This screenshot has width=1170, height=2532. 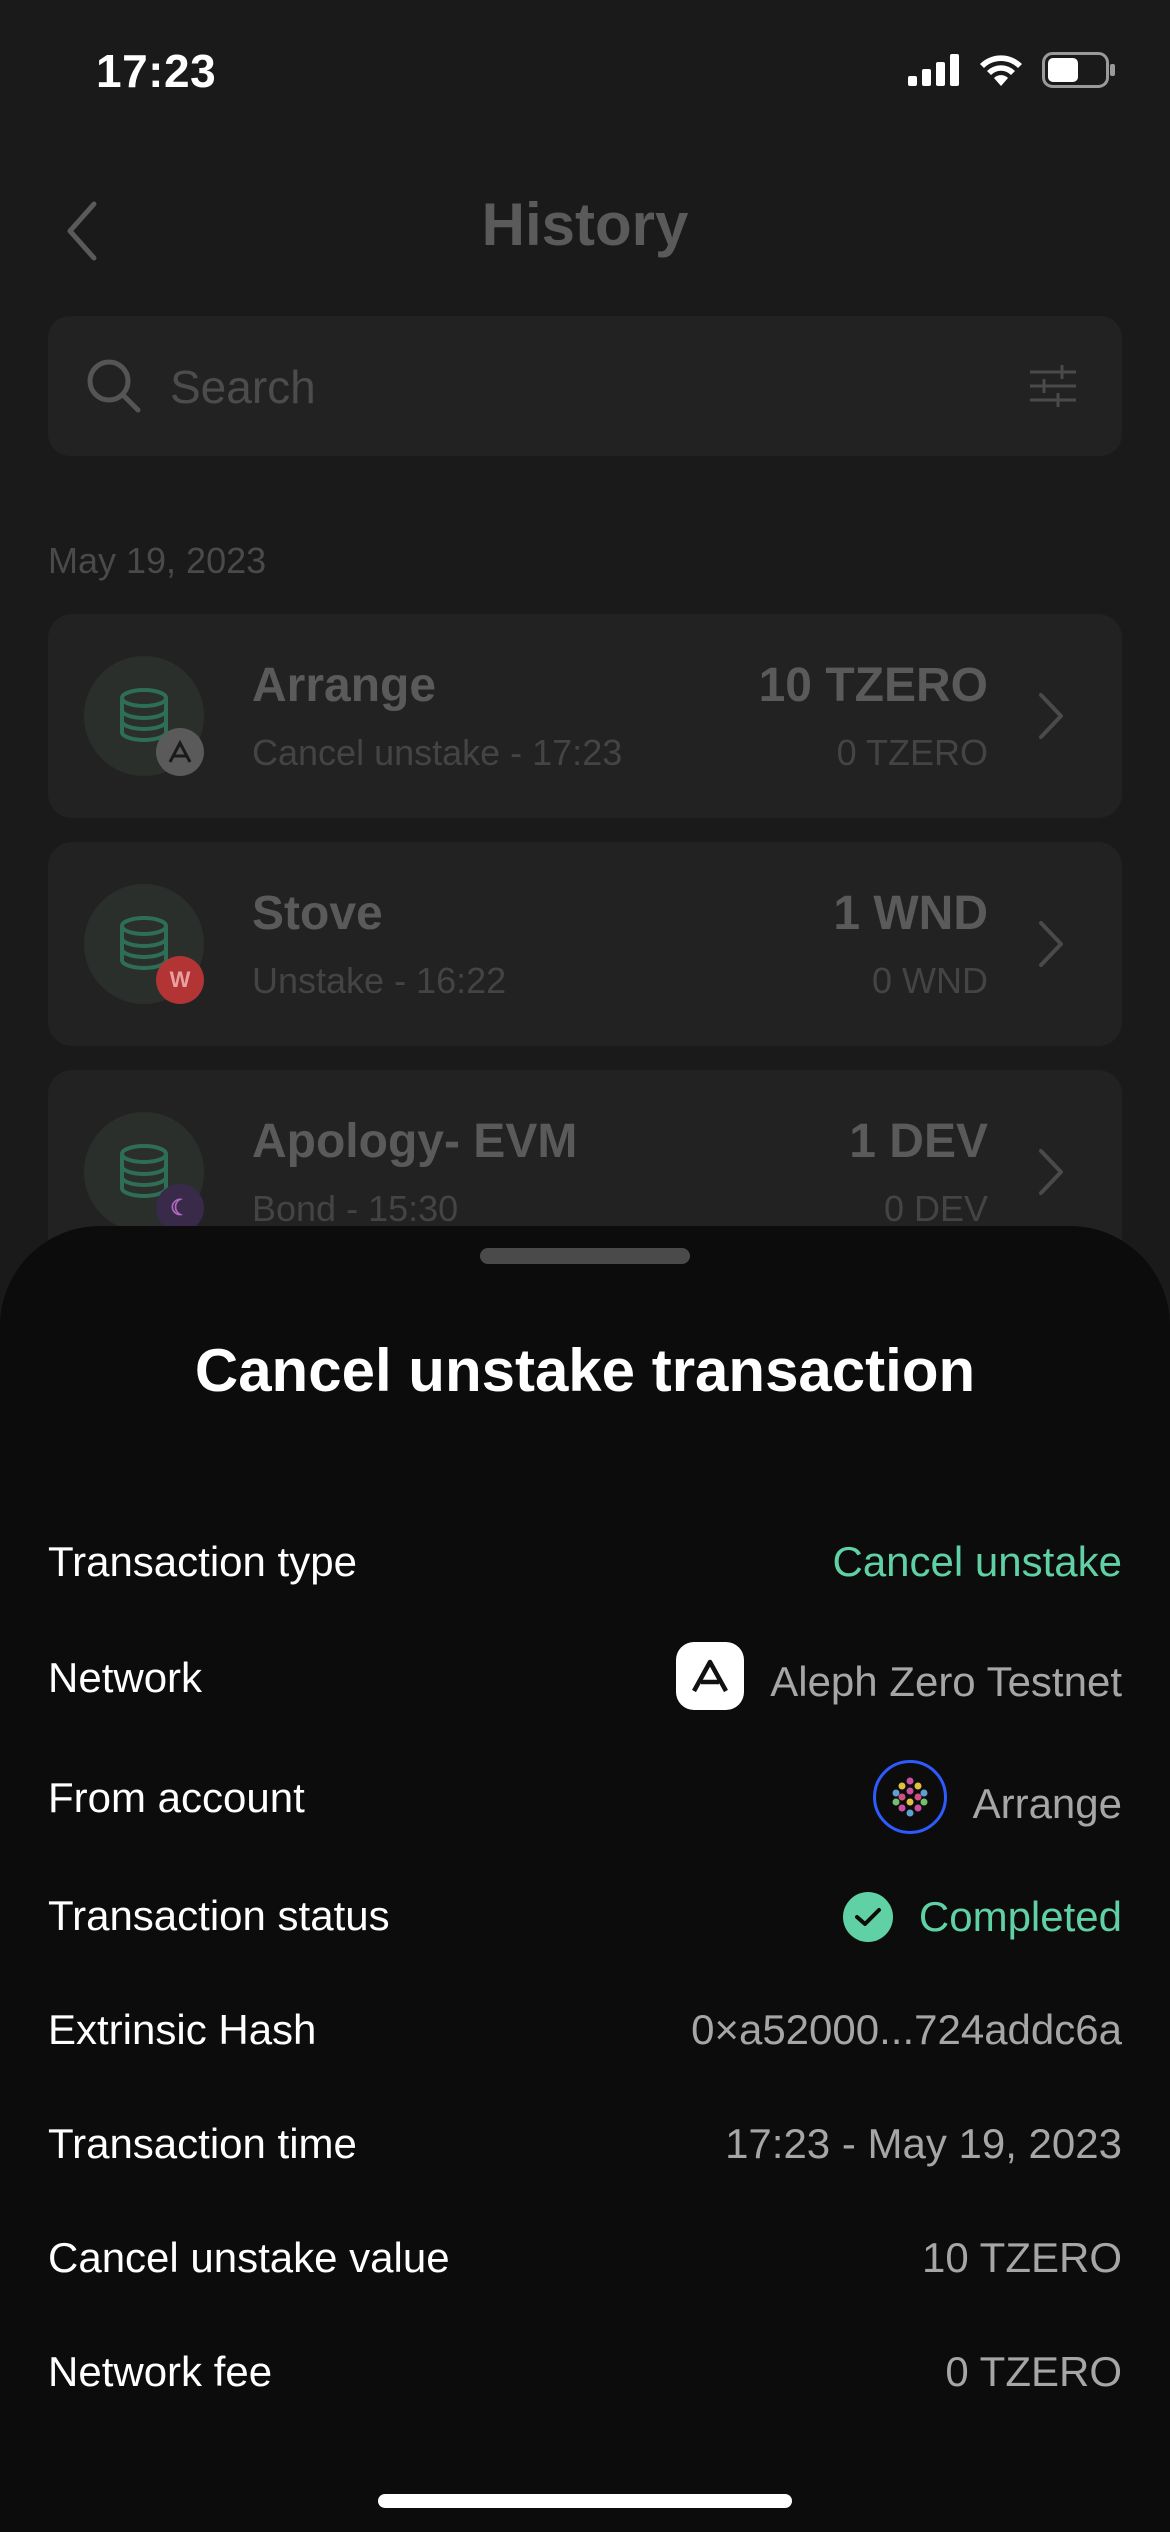 What do you see at coordinates (585, 2032) in the screenshot?
I see `detail-row-extrinsic-hash: Extrinsic Hash 0×a52000...724addc6a` at bounding box center [585, 2032].